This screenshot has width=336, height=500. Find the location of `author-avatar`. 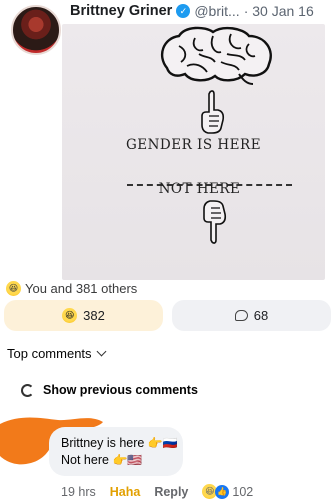

author-avatar is located at coordinates (36, 30).